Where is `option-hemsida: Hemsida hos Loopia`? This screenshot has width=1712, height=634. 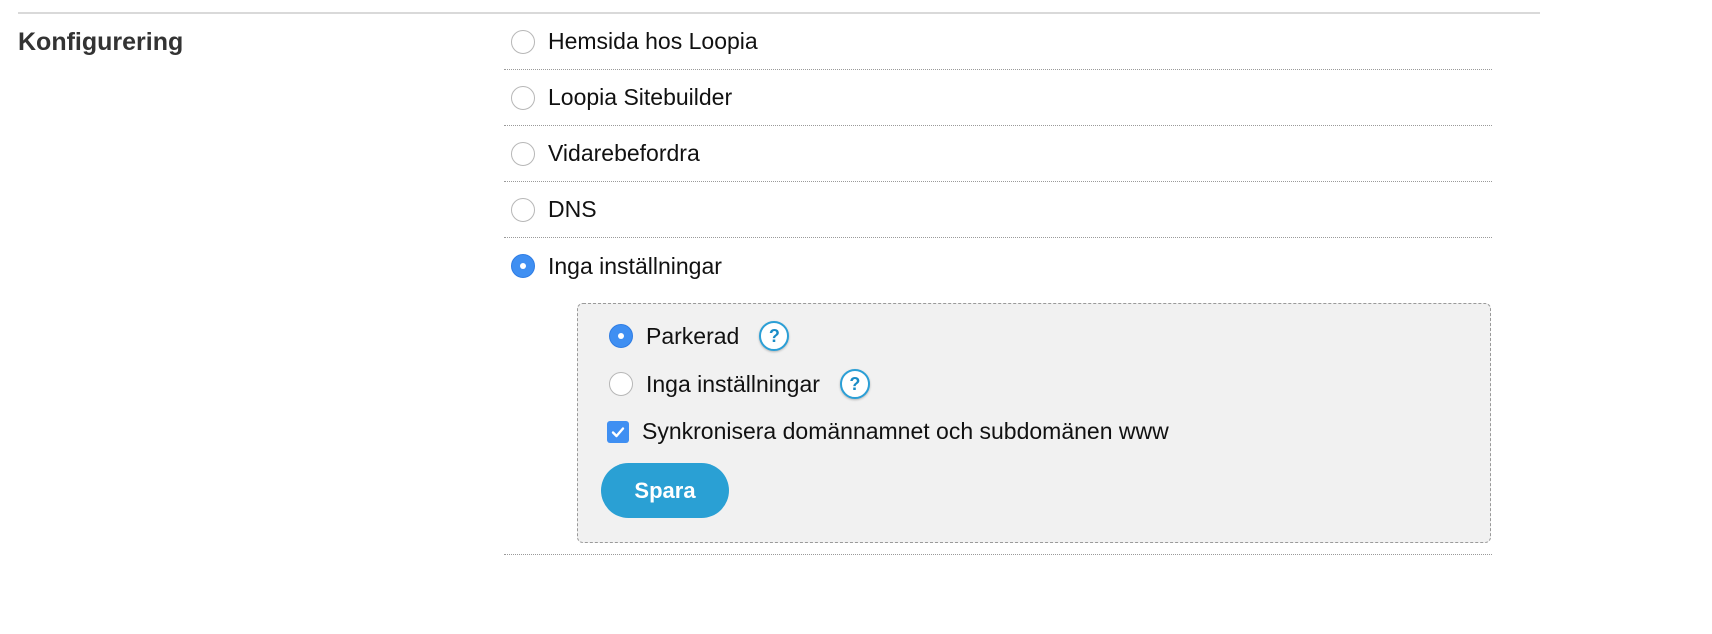
option-hemsida: Hemsida hos Loopia is located at coordinates (998, 42).